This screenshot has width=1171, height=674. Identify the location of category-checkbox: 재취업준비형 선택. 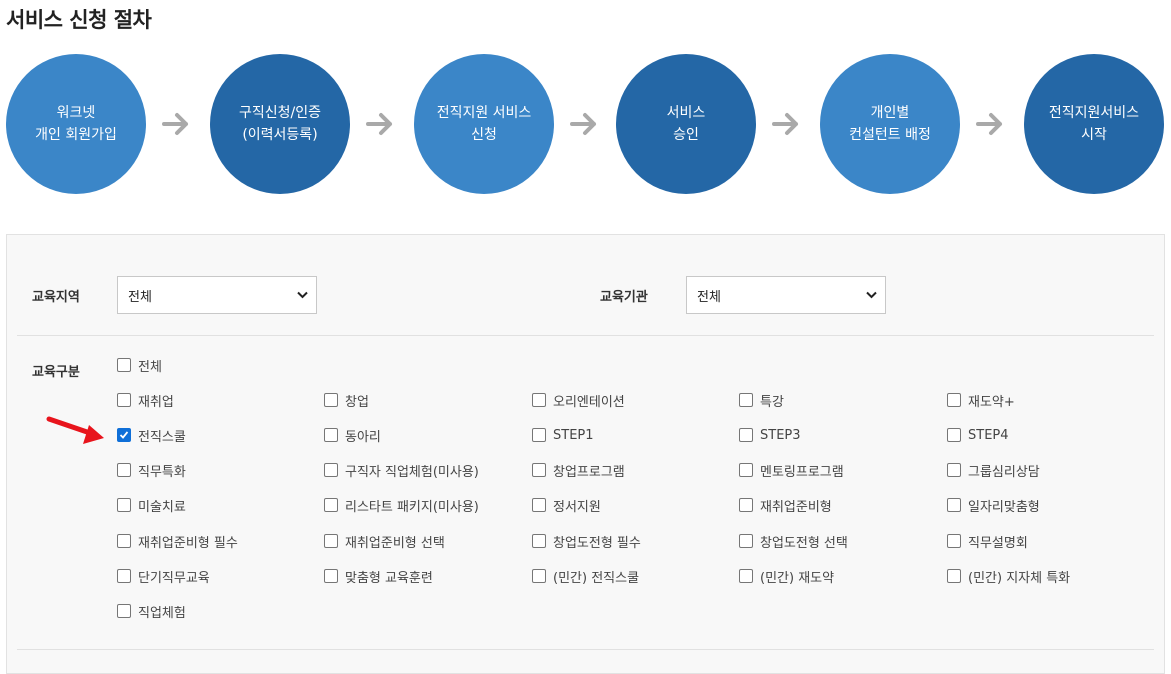
(384, 541).